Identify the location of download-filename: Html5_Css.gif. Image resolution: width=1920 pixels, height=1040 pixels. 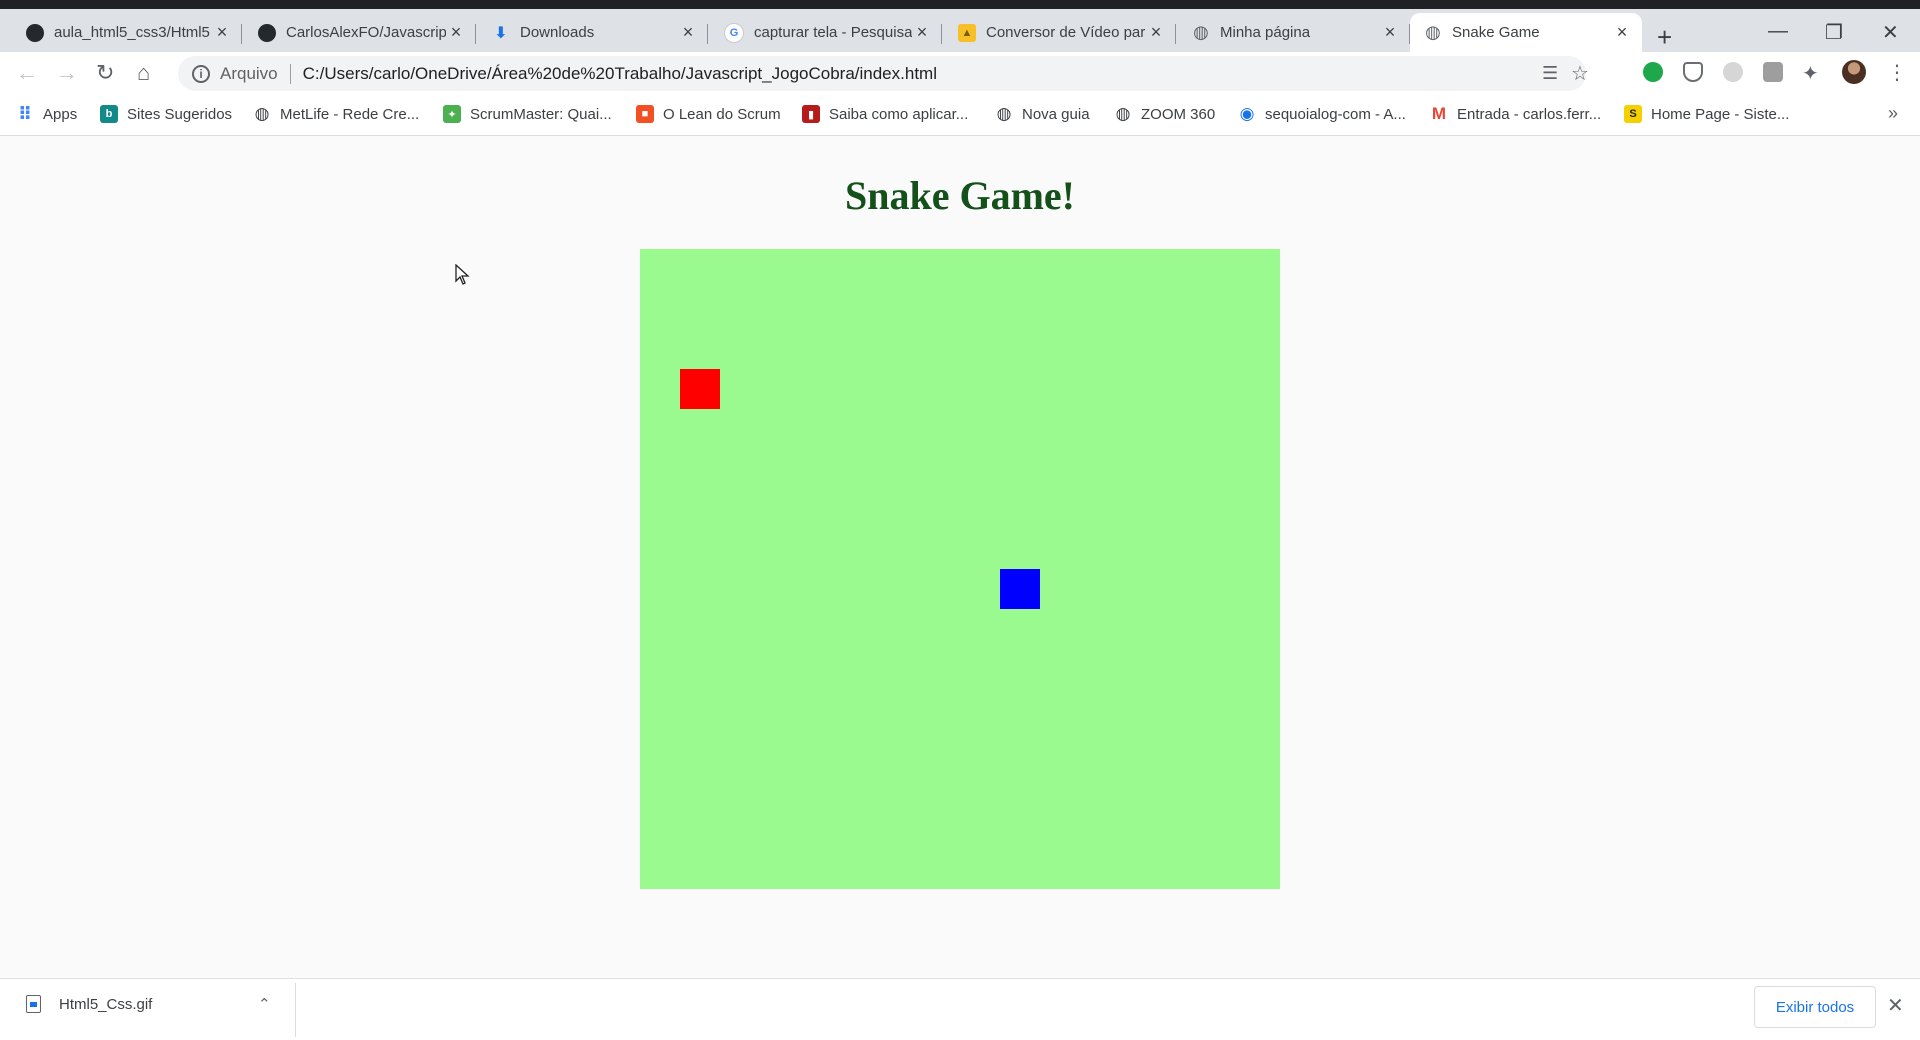
(106, 1004).